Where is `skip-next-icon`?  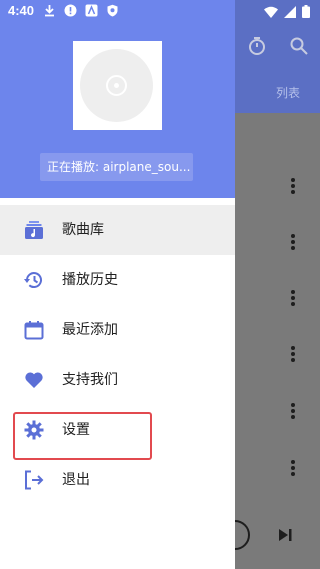 skip-next-icon is located at coordinates (285, 535).